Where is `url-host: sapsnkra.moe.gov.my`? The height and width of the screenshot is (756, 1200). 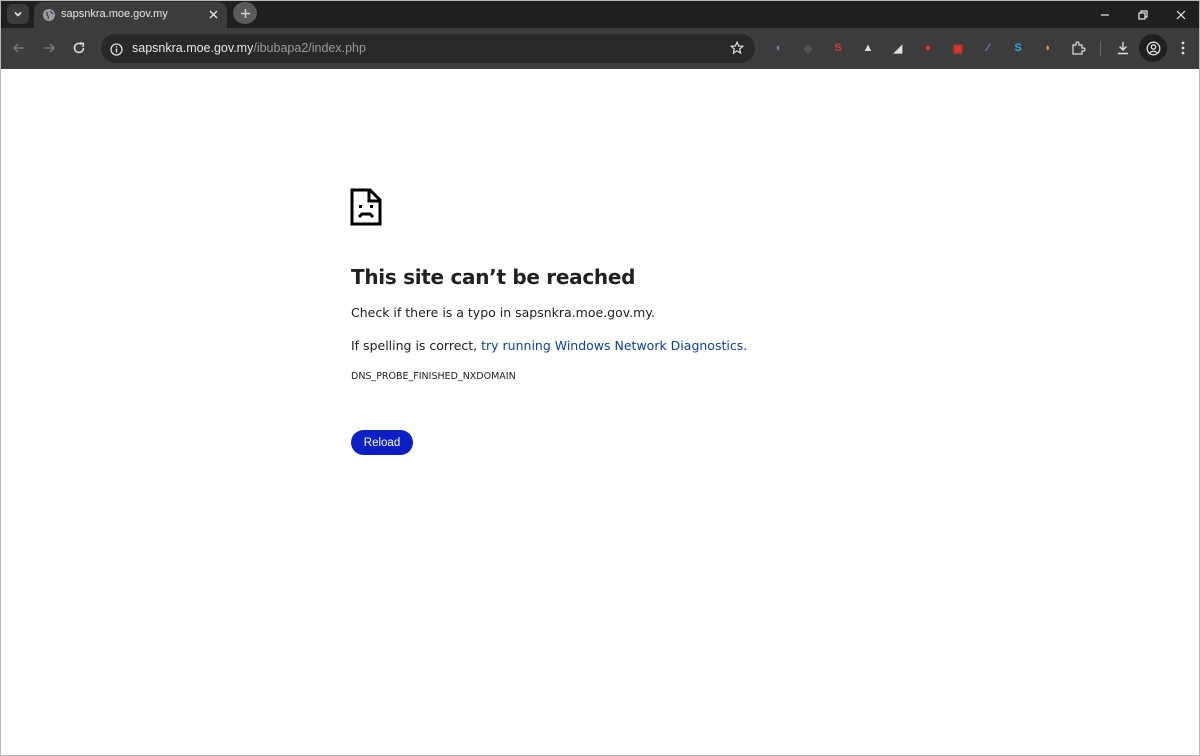
url-host: sapsnkra.moe.gov.my is located at coordinates (193, 48).